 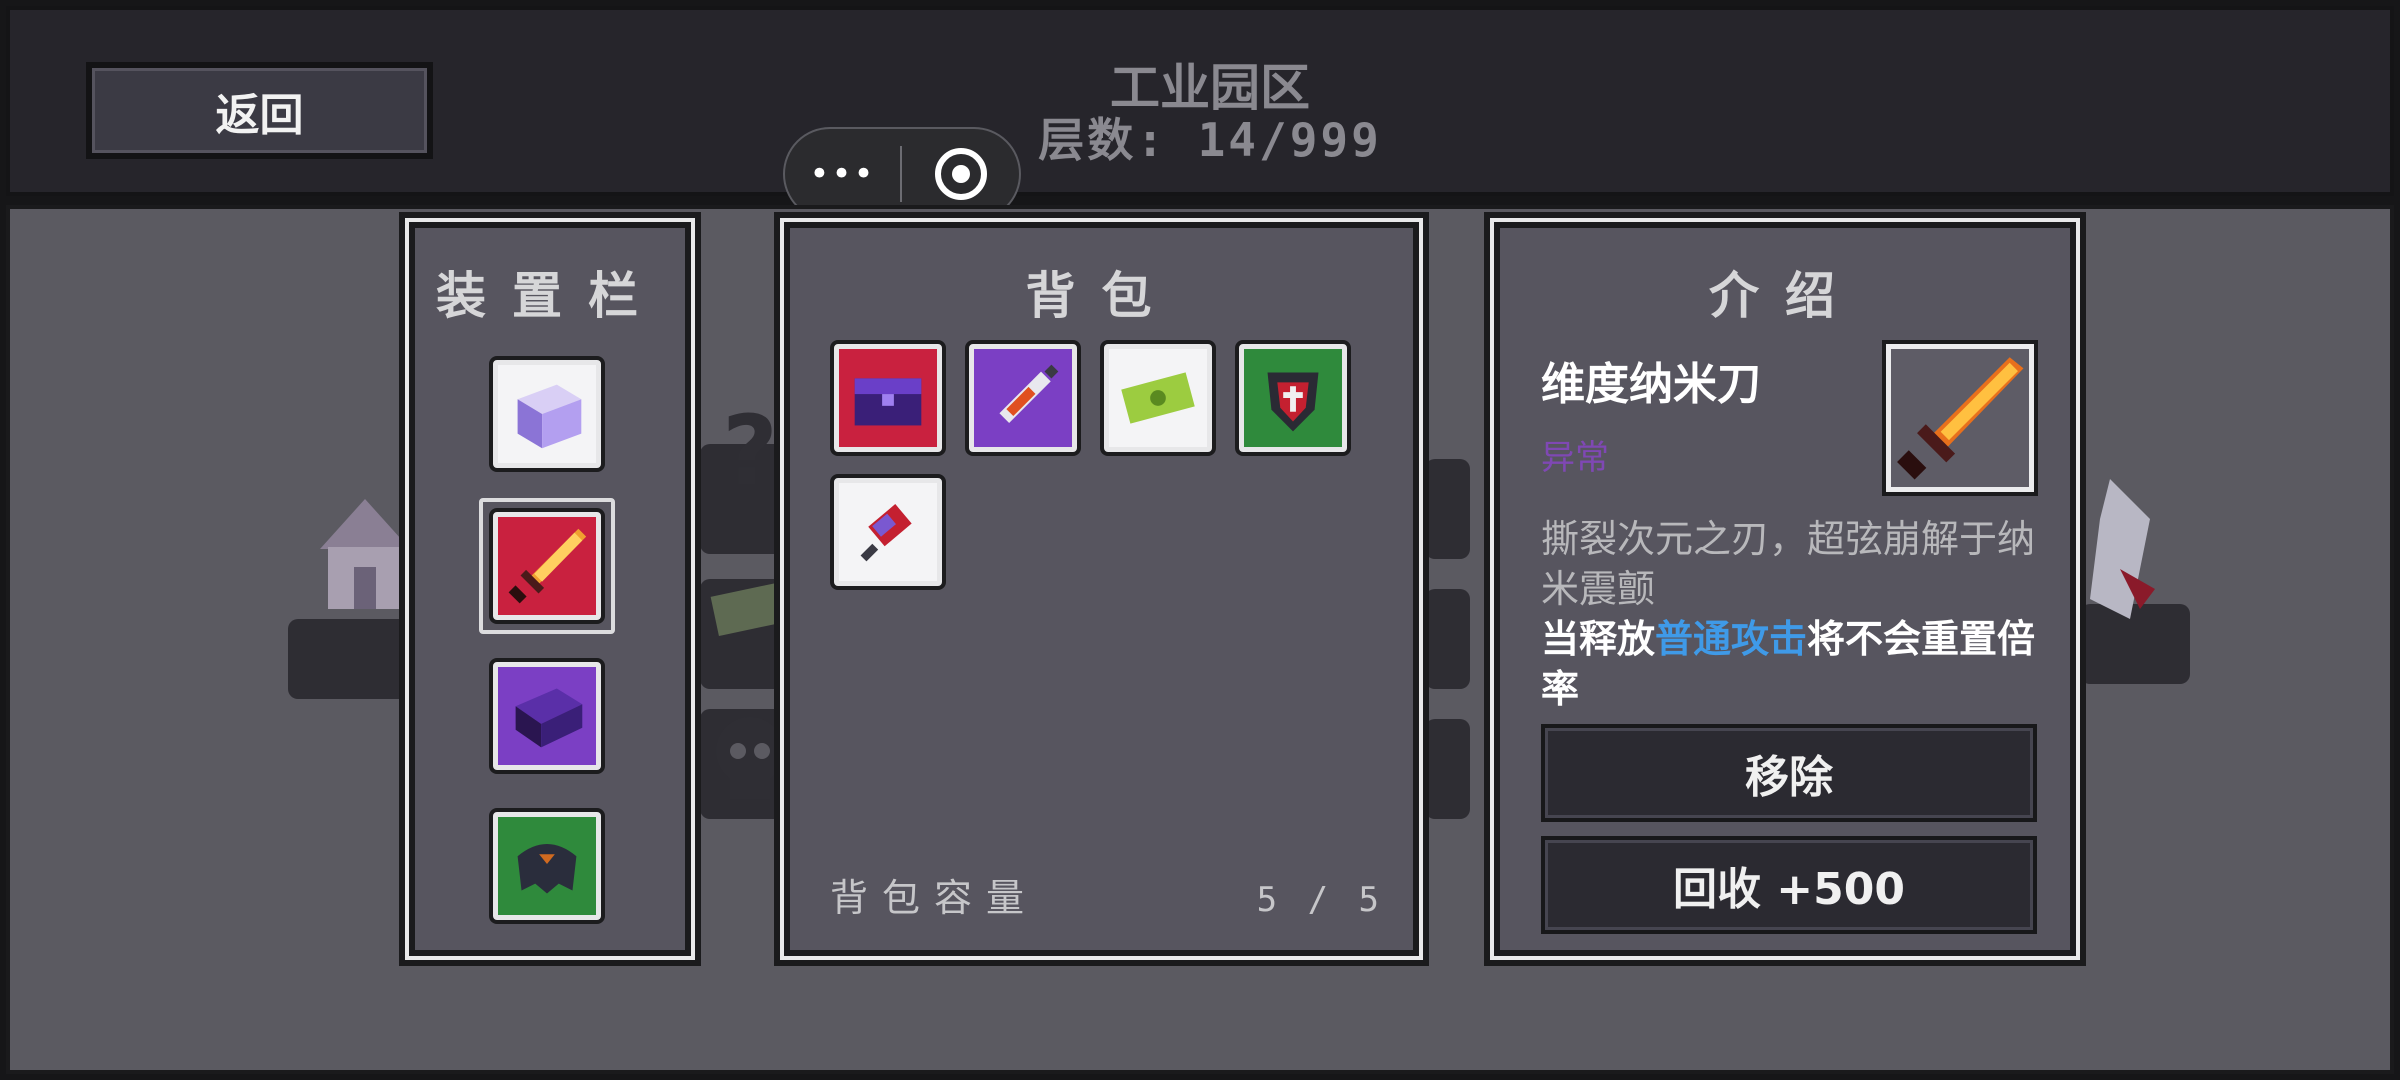 I want to click on crystal-statue-icon, so click(x=2122, y=549).